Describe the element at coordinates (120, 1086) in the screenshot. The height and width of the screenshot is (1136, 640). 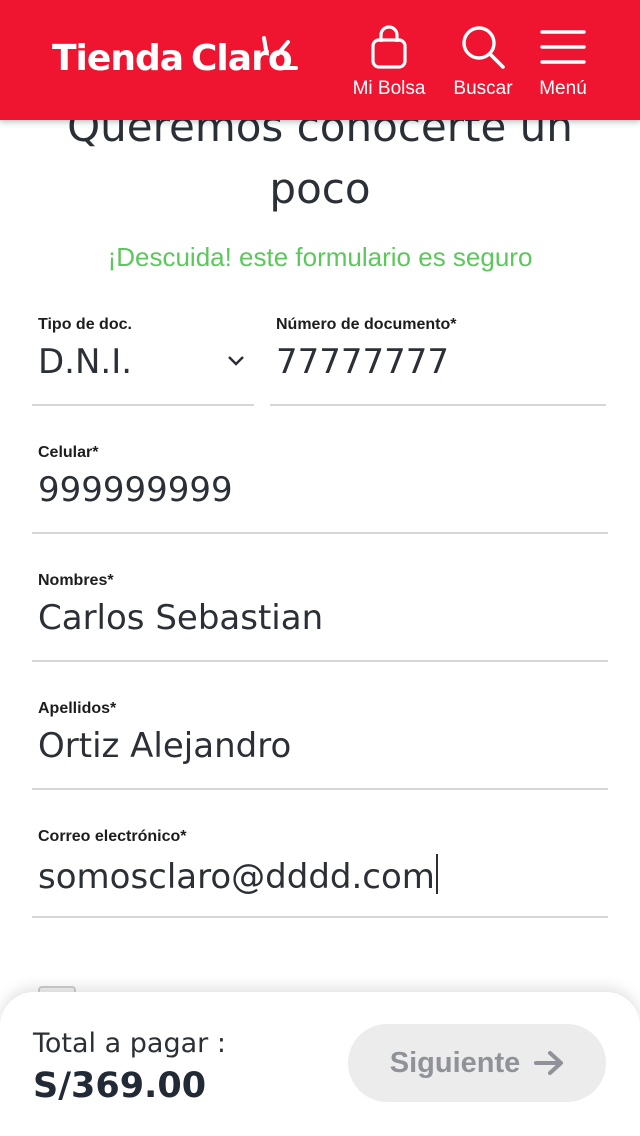
I see `total-amount: S/369.00` at that location.